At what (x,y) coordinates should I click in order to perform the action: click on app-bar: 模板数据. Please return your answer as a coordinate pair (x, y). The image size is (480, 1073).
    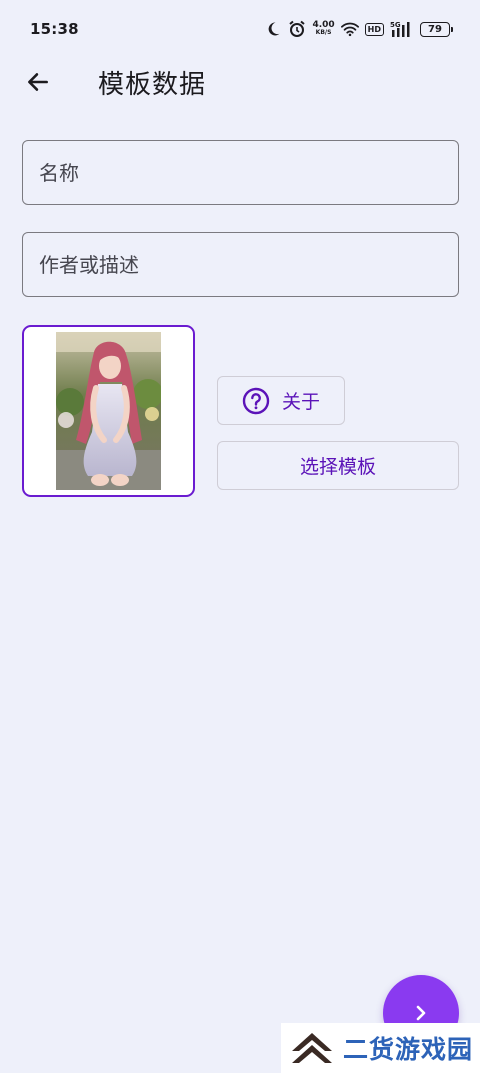
    Looking at the image, I should click on (240, 82).